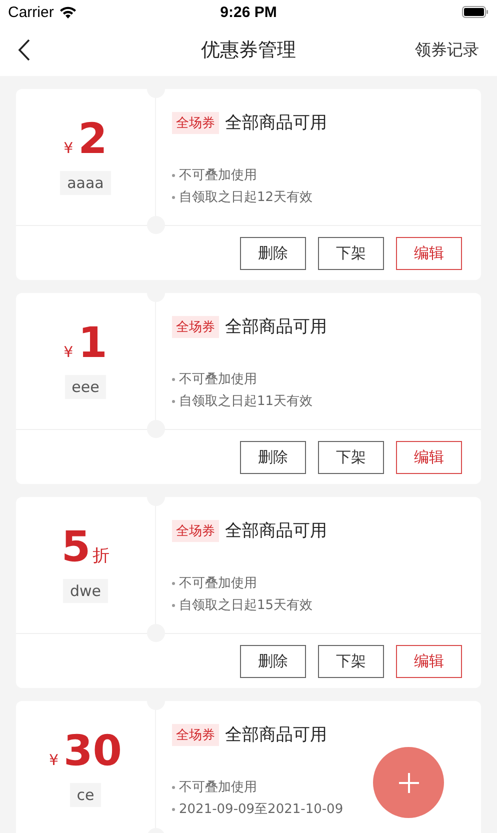  What do you see at coordinates (76, 547) in the screenshot?
I see `coupon-amount: 5` at bounding box center [76, 547].